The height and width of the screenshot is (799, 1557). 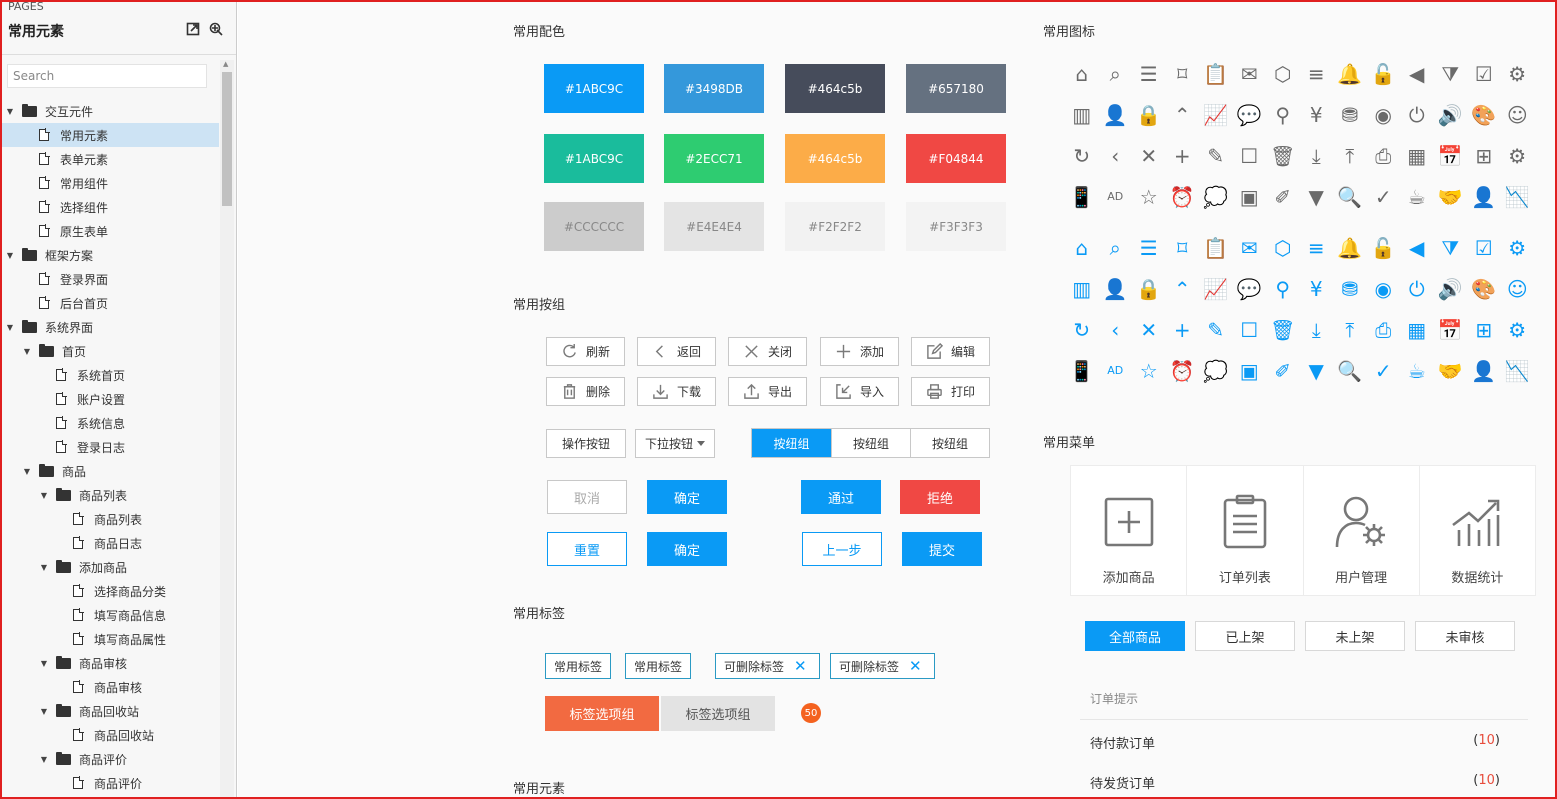 What do you see at coordinates (1250, 196) in the screenshot?
I see `gray-glyph-icon: ▣` at bounding box center [1250, 196].